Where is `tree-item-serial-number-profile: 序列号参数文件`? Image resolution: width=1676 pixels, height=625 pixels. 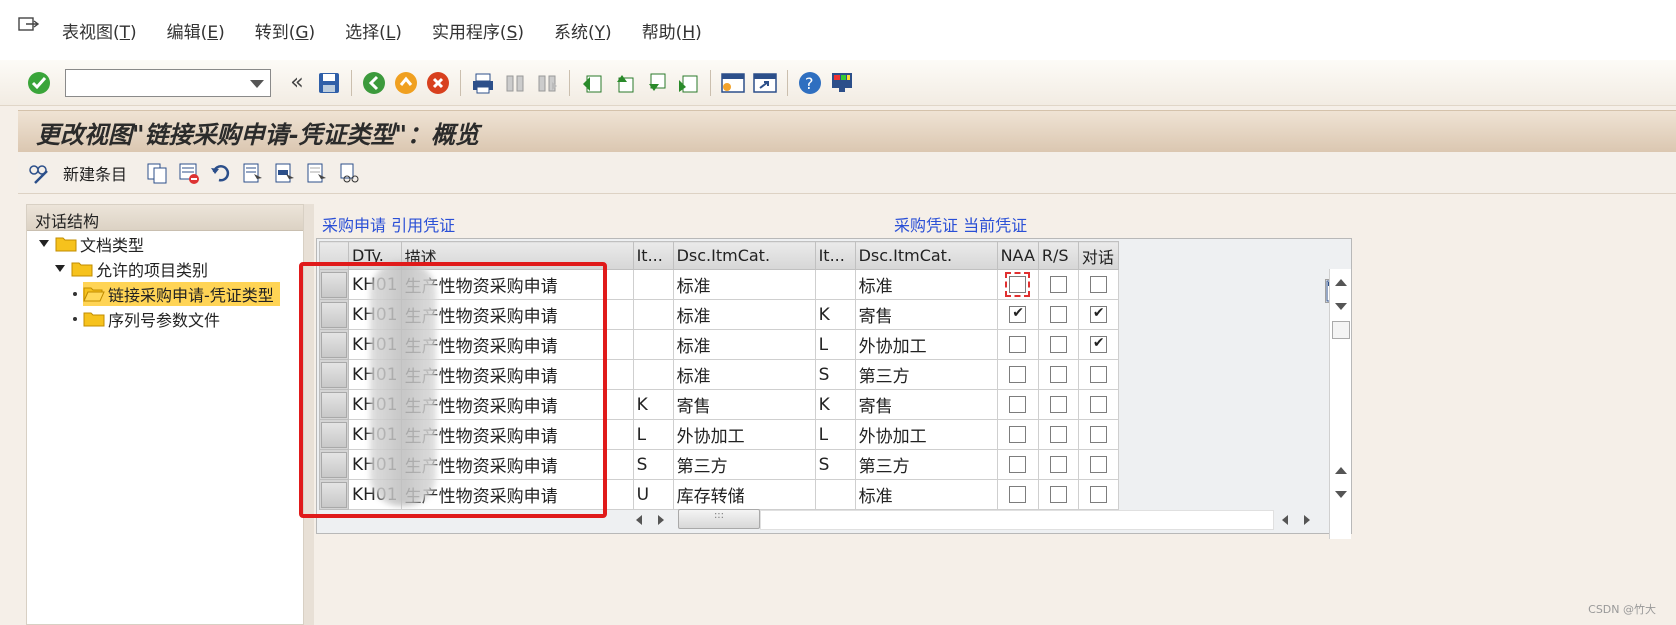
tree-item-serial-number-profile: 序列号参数文件 is located at coordinates (165, 318).